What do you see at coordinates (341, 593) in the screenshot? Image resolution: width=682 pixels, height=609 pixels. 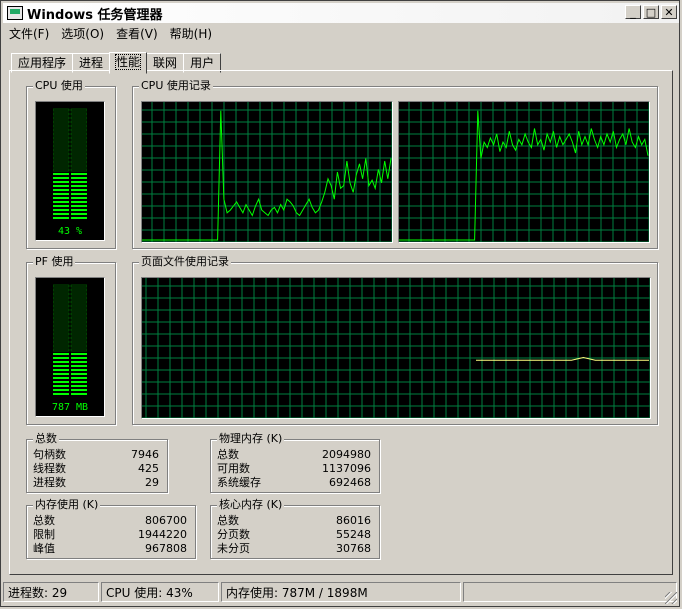 I see `status-bar: 进程数: 29 CPU 使用: 43% 内存使用: 787M / 1898M` at bounding box center [341, 593].